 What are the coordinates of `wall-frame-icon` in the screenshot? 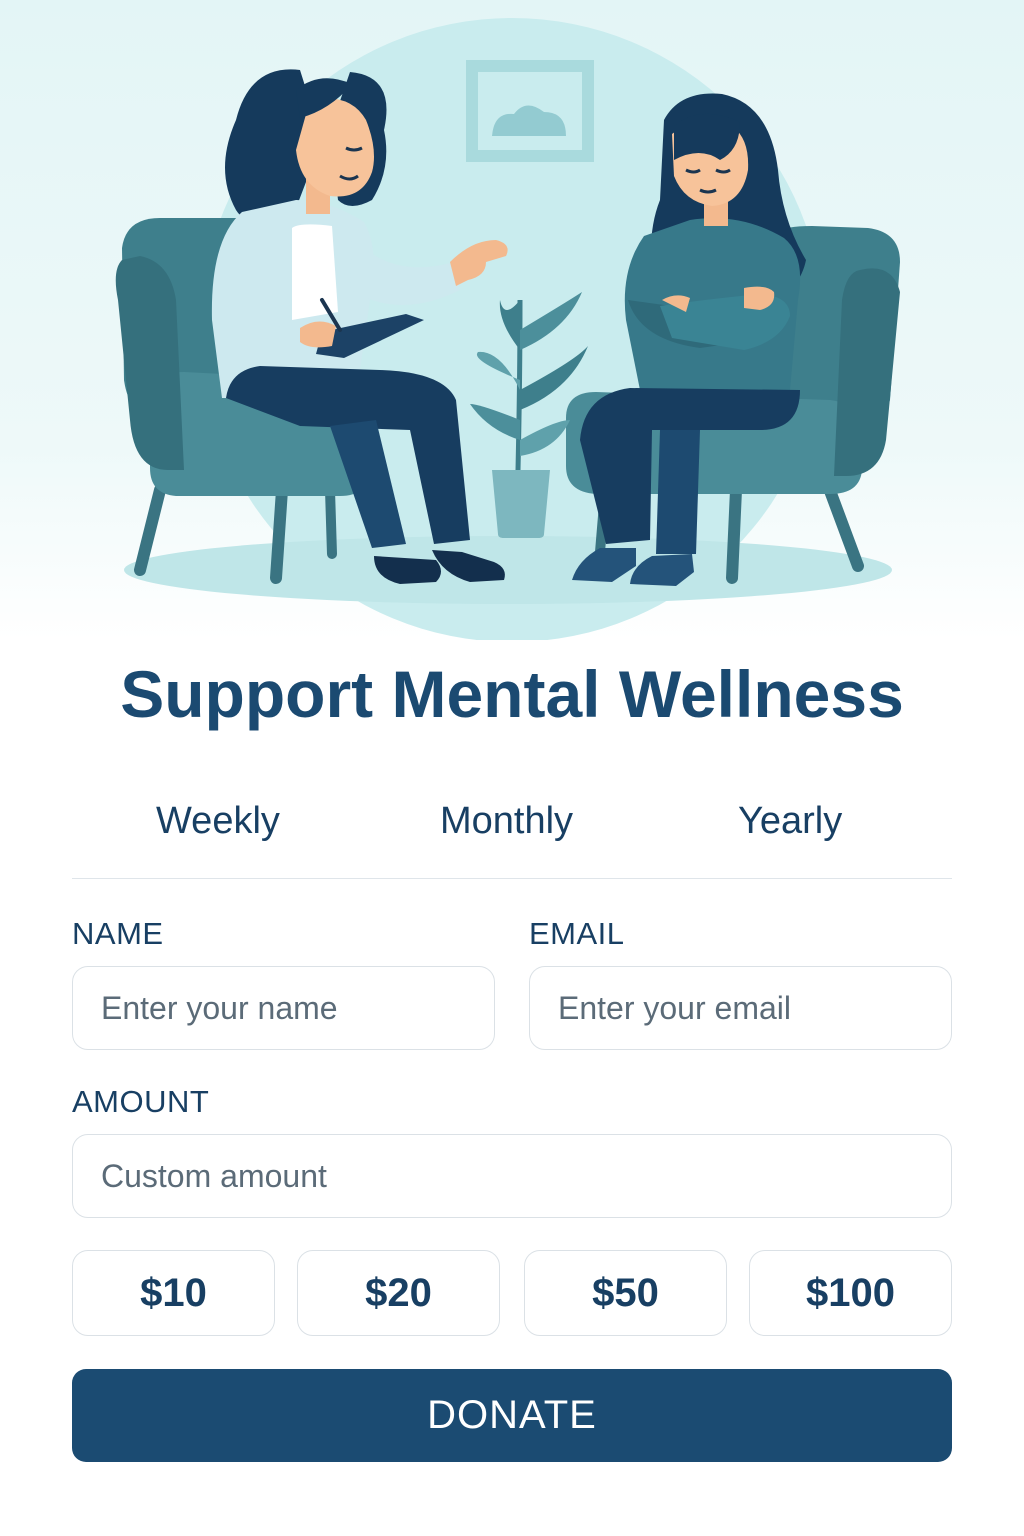 It's located at (530, 111).